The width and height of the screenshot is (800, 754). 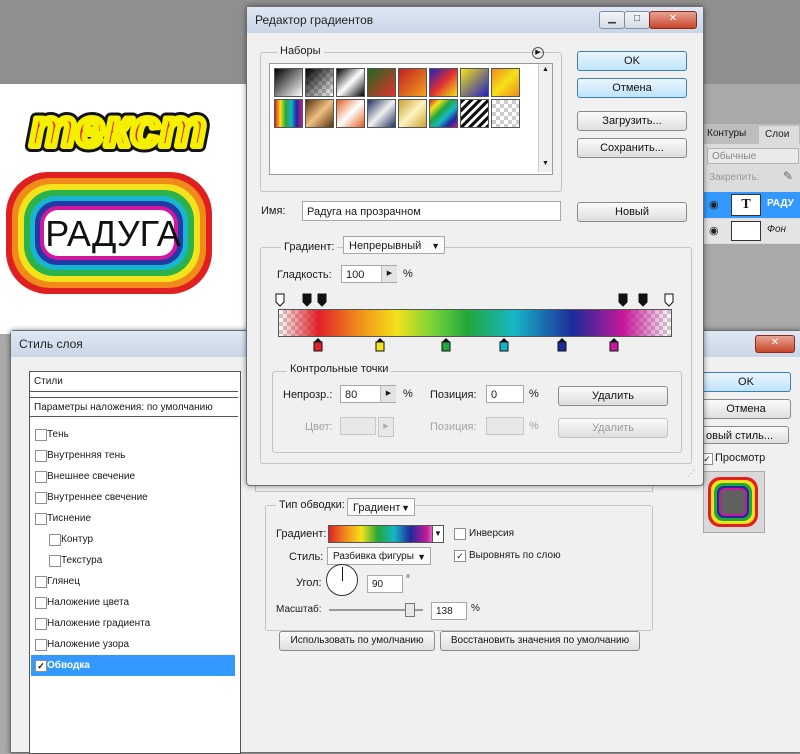 What do you see at coordinates (473, 345) in the screenshot?
I see `color-stops` at bounding box center [473, 345].